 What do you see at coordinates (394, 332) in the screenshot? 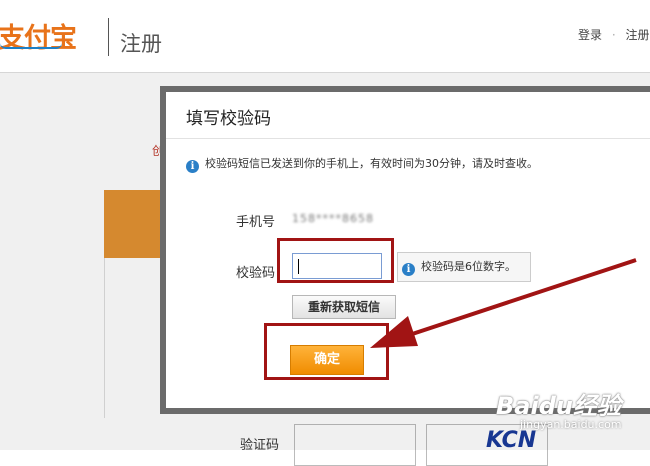
I see `arrow-head` at bounding box center [394, 332].